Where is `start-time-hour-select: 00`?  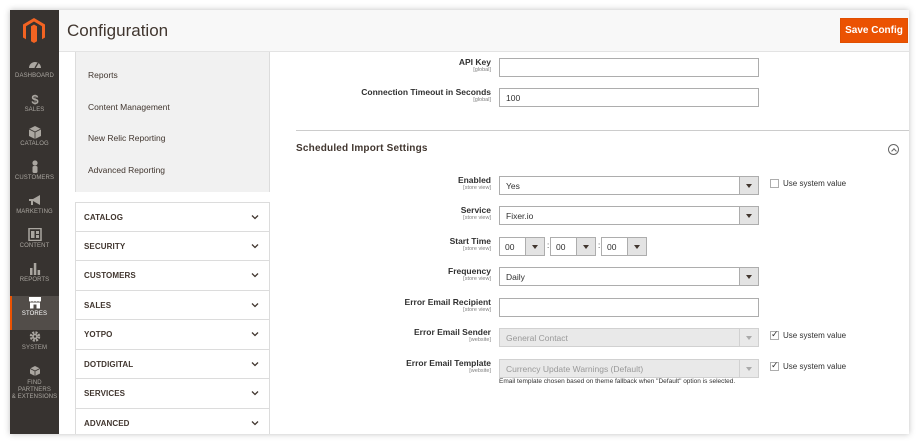
start-time-hour-select: 00 is located at coordinates (522, 246).